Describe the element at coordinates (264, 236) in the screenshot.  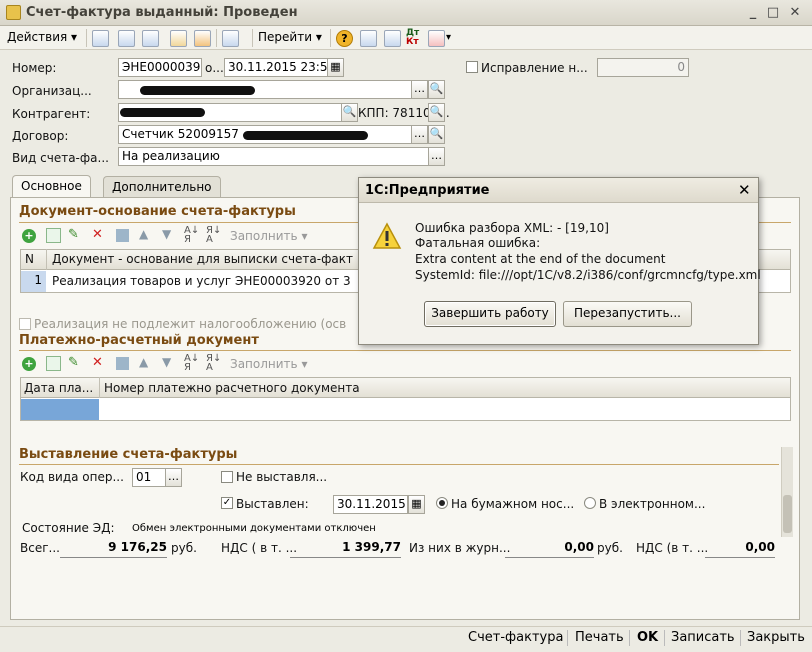
I see `fill-basis-label: Заполнить` at that location.